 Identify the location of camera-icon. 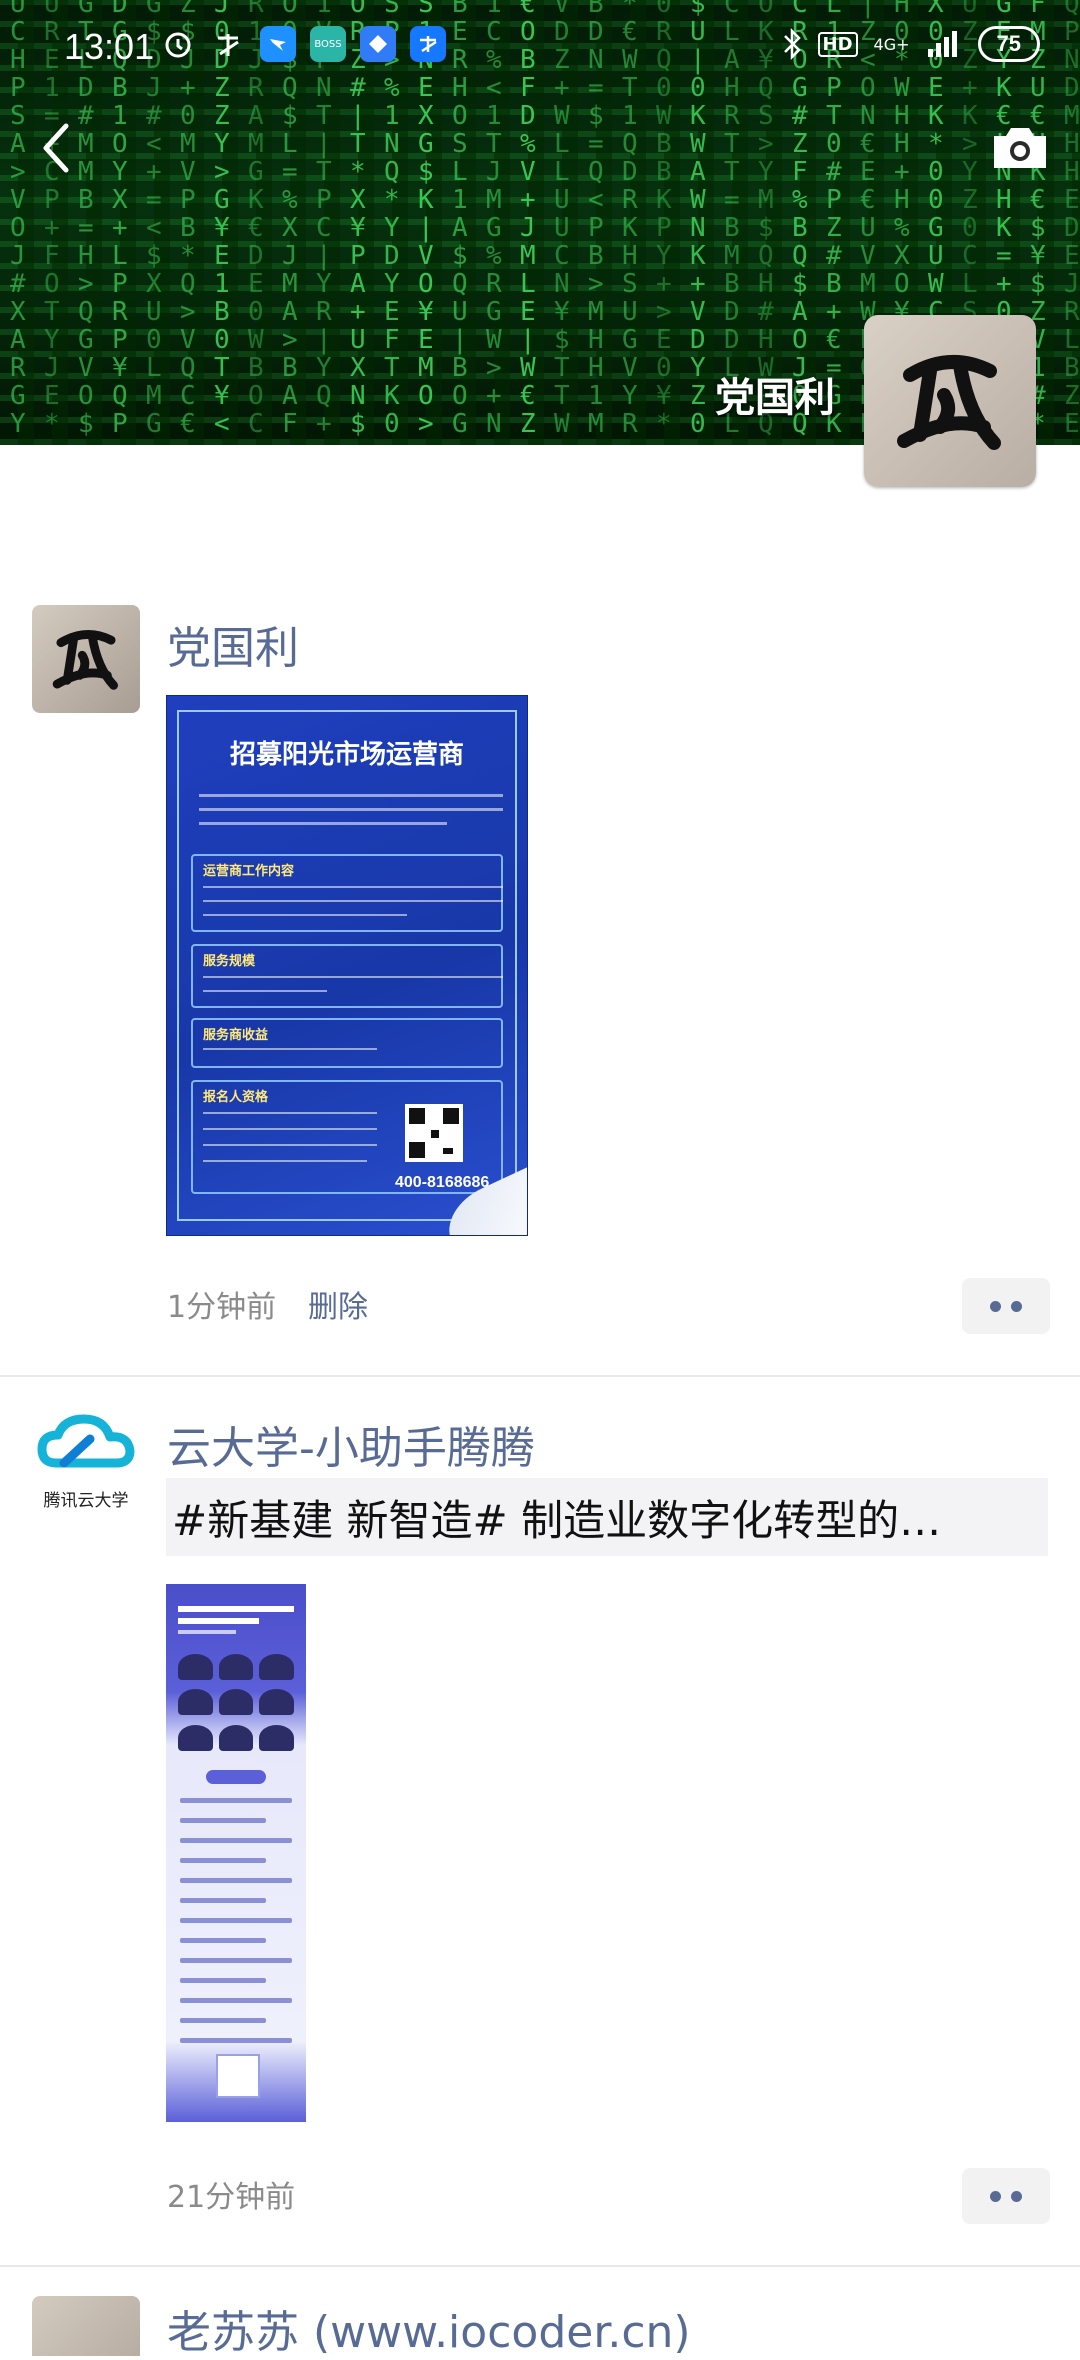
(1020, 147).